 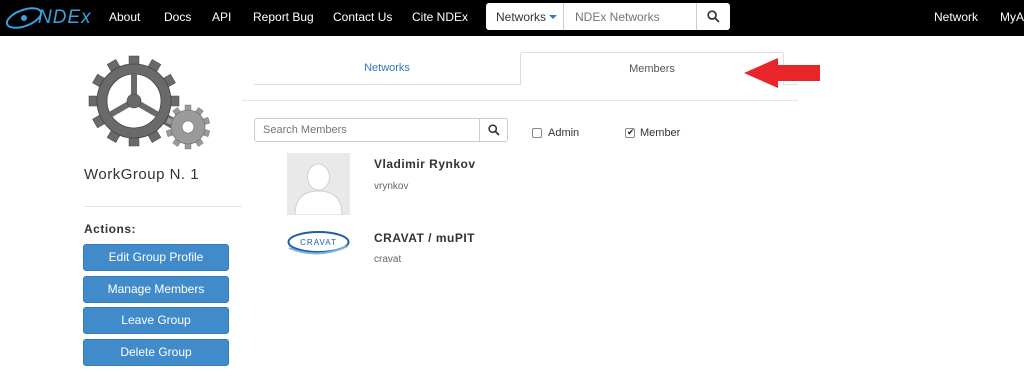 I want to click on nav-network: Network, so click(x=956, y=17).